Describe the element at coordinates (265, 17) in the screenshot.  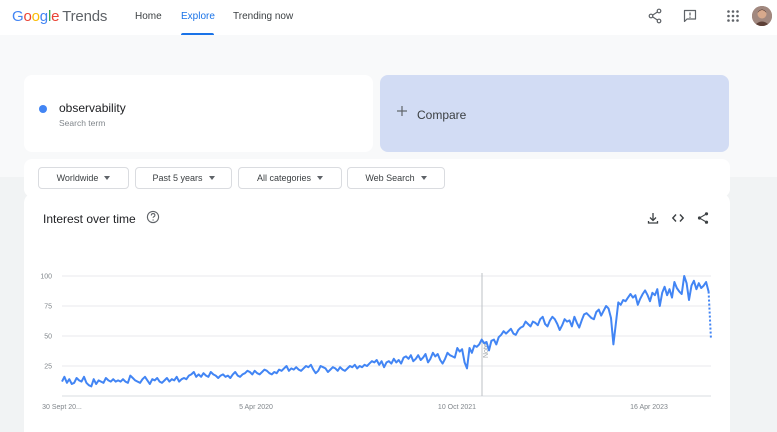
I see `nav-tab-trending-now: Trending now` at that location.